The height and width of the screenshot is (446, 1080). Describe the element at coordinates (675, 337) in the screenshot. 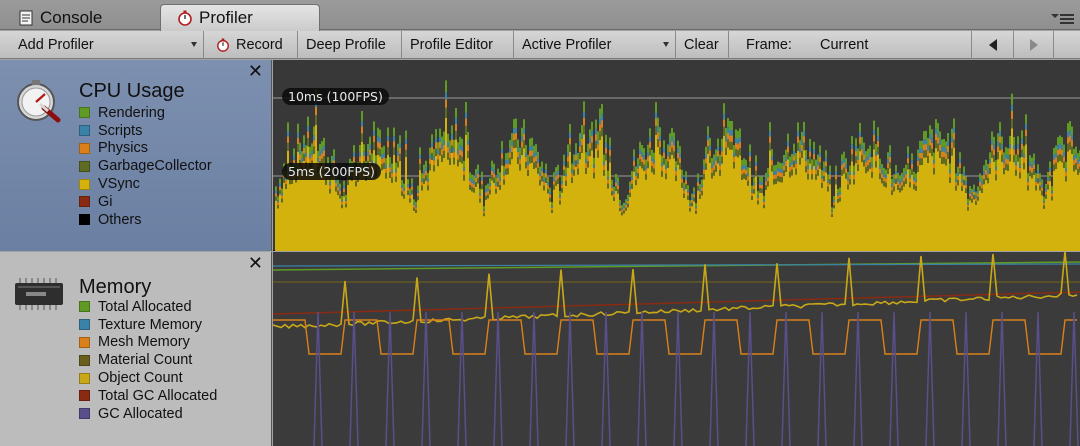

I see `mesh-memory-line` at that location.